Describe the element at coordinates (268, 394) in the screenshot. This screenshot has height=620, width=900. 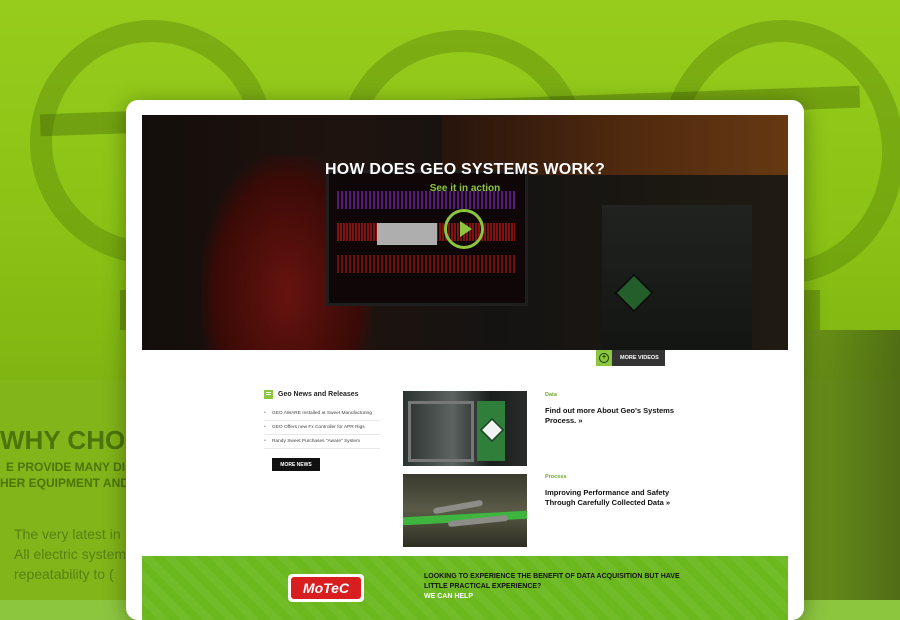
I see `news-icon` at that location.